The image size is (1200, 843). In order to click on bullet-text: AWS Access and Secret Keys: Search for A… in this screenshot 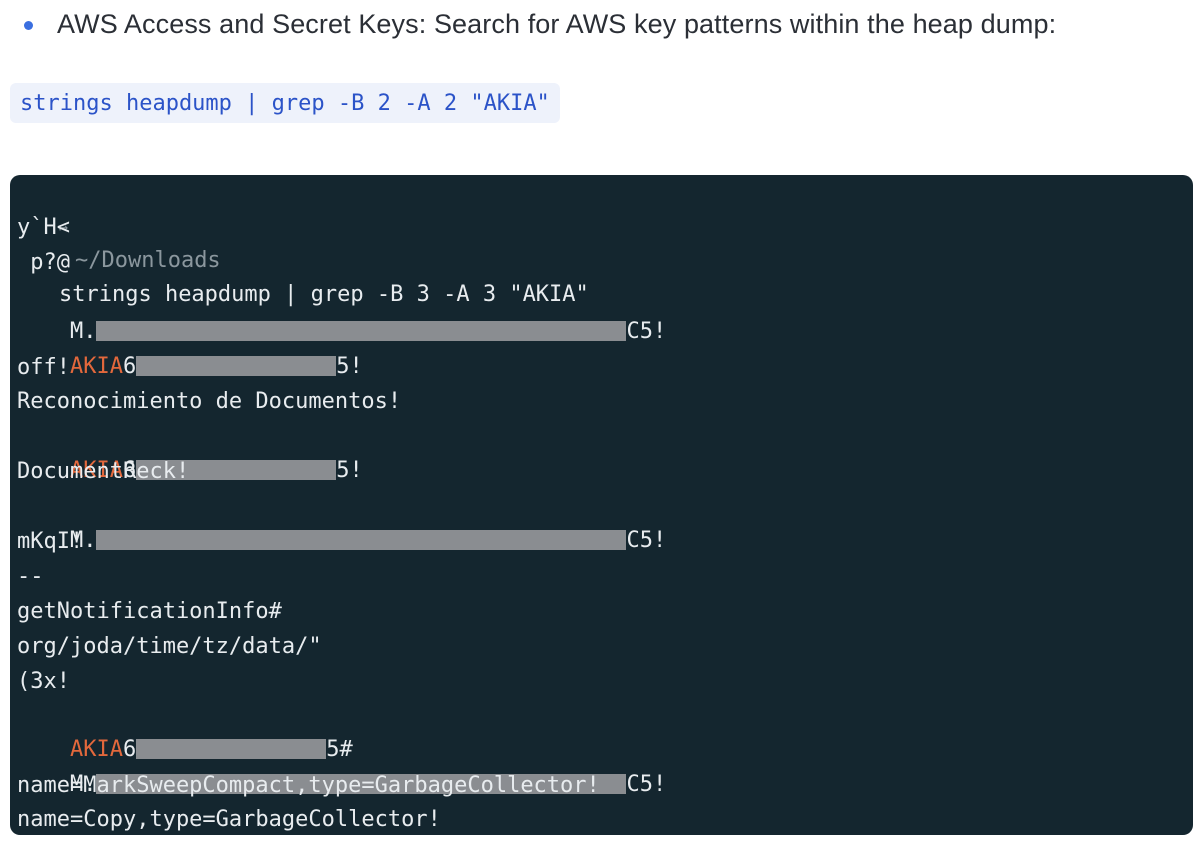, I will do `click(557, 23)`.